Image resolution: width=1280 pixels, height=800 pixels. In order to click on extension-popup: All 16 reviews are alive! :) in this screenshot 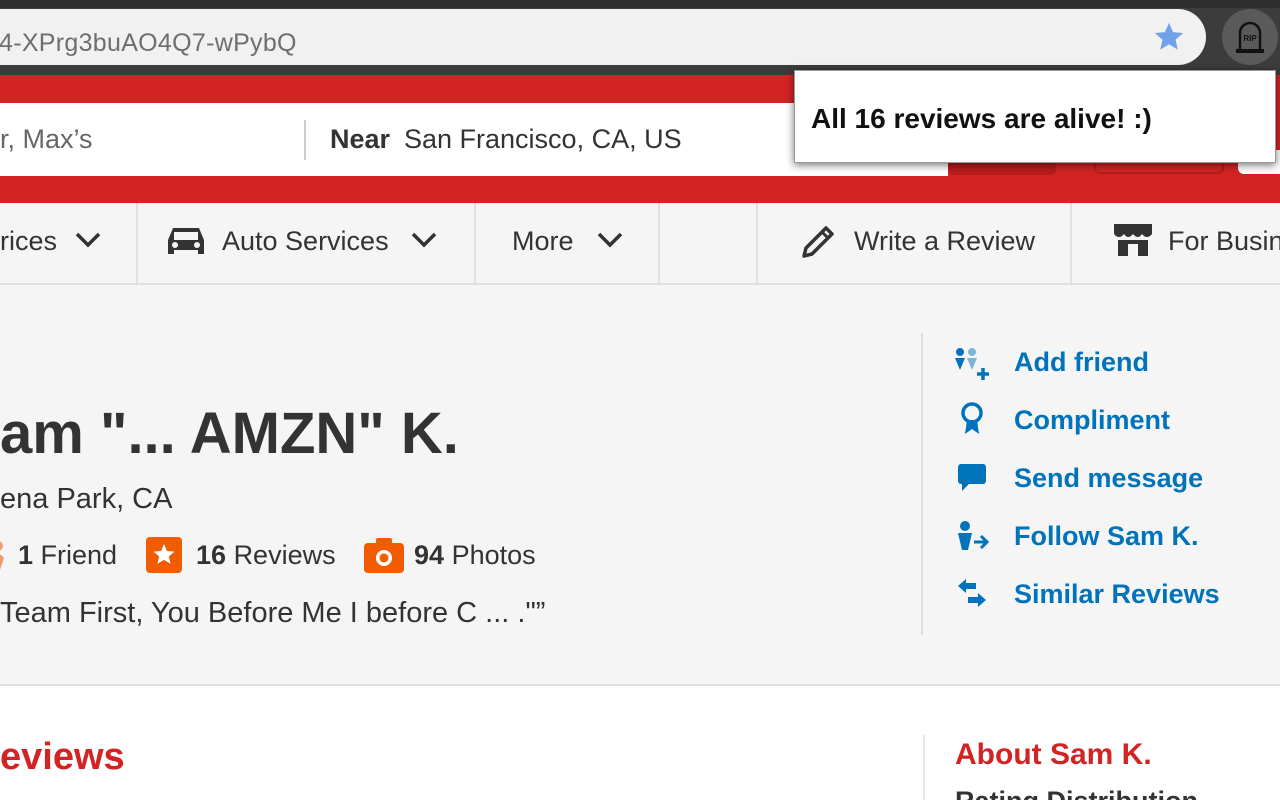, I will do `click(1035, 116)`.